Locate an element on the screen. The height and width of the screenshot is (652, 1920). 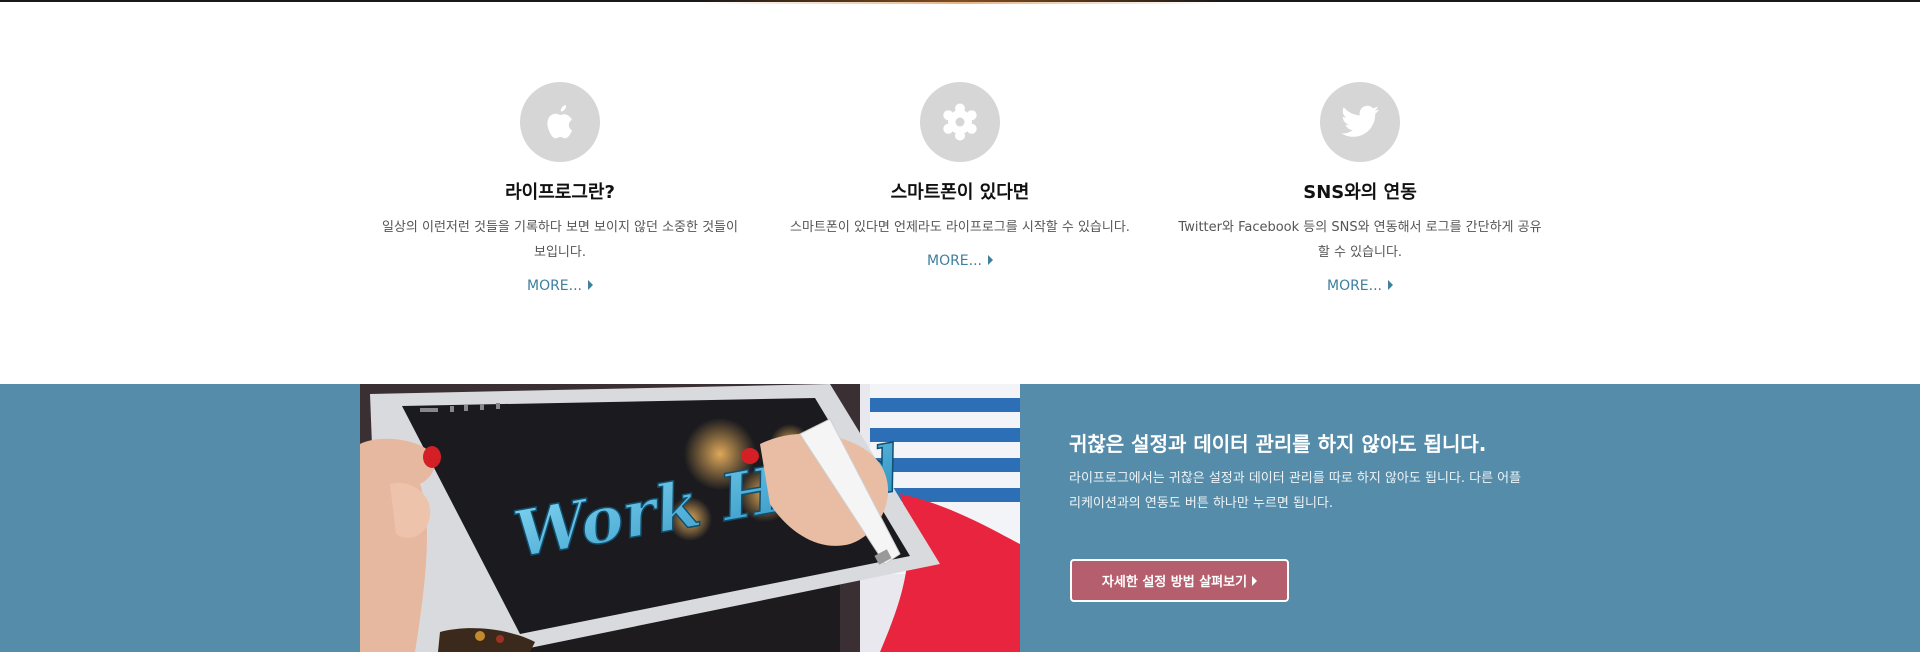
twitter-icon is located at coordinates (1360, 121).